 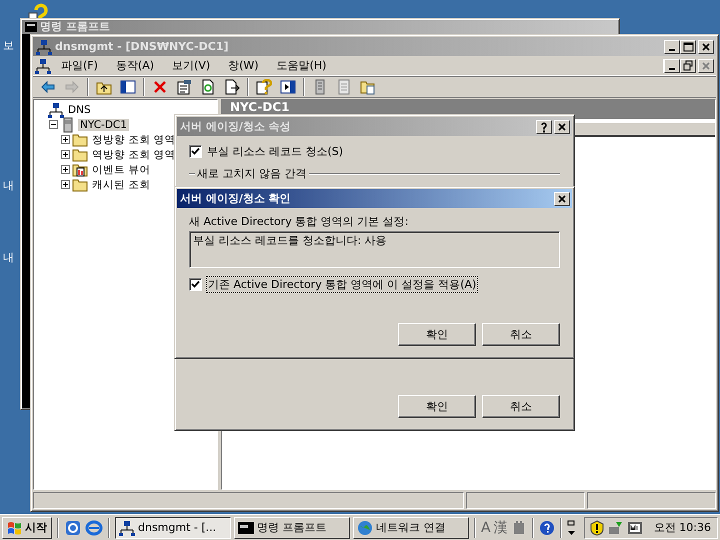 What do you see at coordinates (48, 87) in the screenshot?
I see `arrow-left-icon` at bounding box center [48, 87].